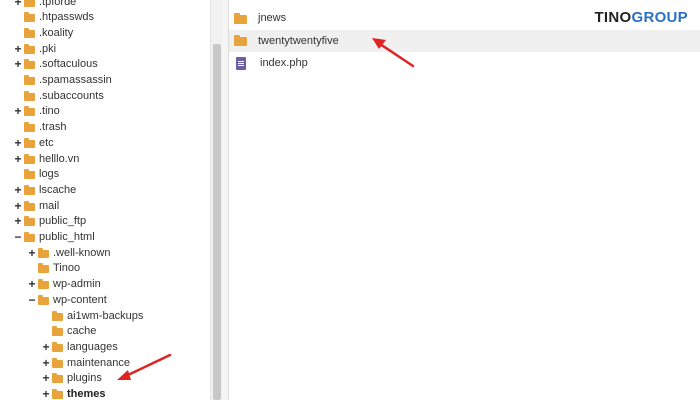 The width and height of the screenshot is (700, 400). Describe the element at coordinates (217, 222) in the screenshot. I see `scrollbar-thumb` at that location.